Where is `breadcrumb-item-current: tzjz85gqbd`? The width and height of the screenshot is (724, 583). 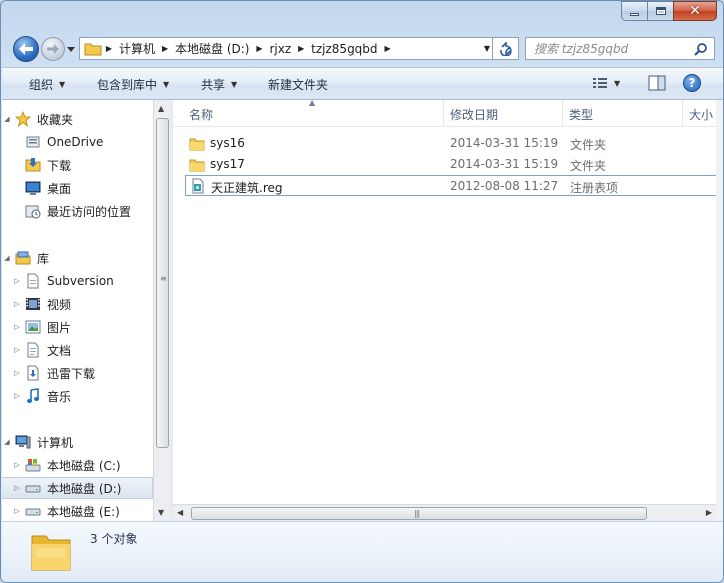 breadcrumb-item-current: tzjz85gqbd is located at coordinates (344, 49).